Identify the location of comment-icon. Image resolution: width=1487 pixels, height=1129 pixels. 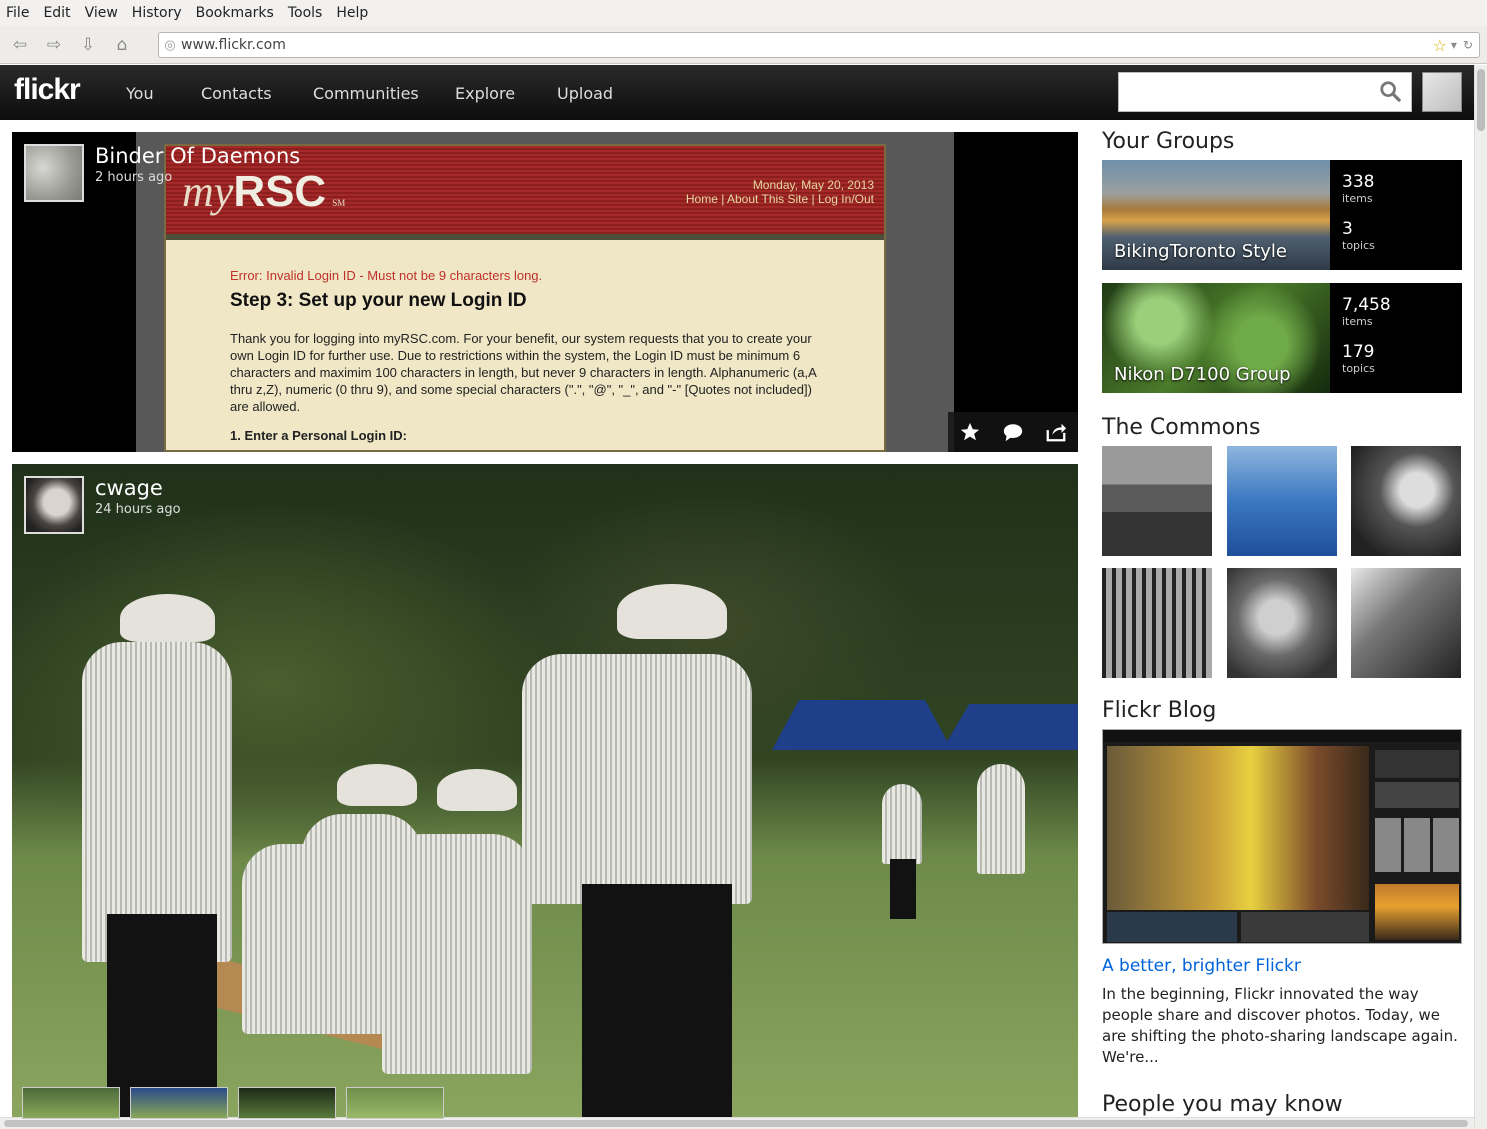
(1013, 432).